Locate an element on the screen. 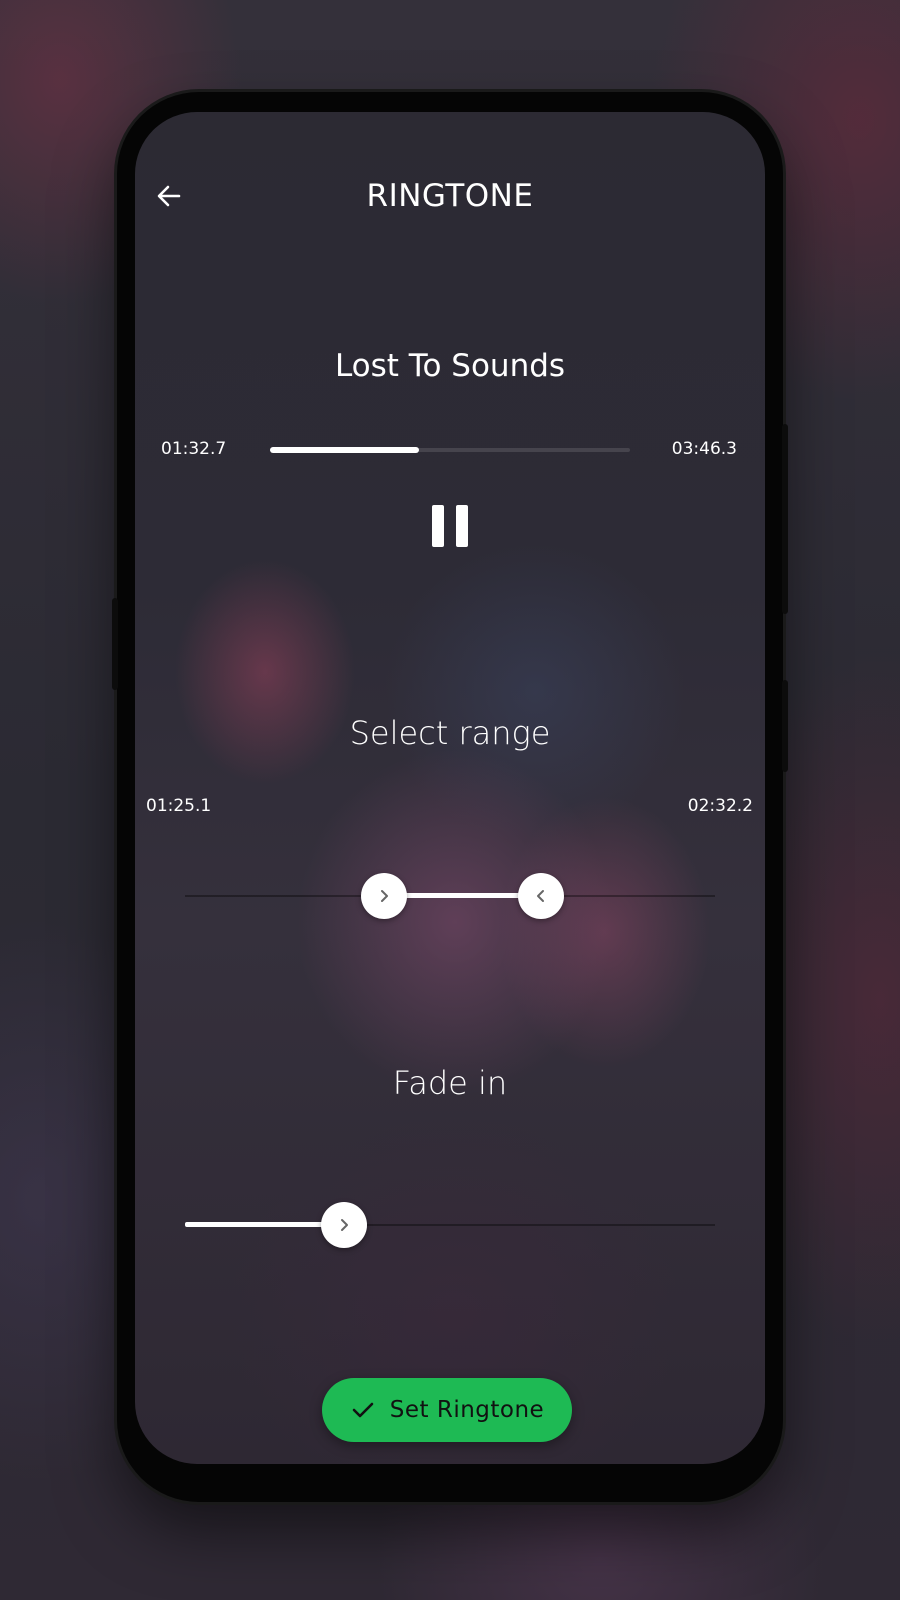  elapsed-time: 01:32.7 is located at coordinates (194, 449).